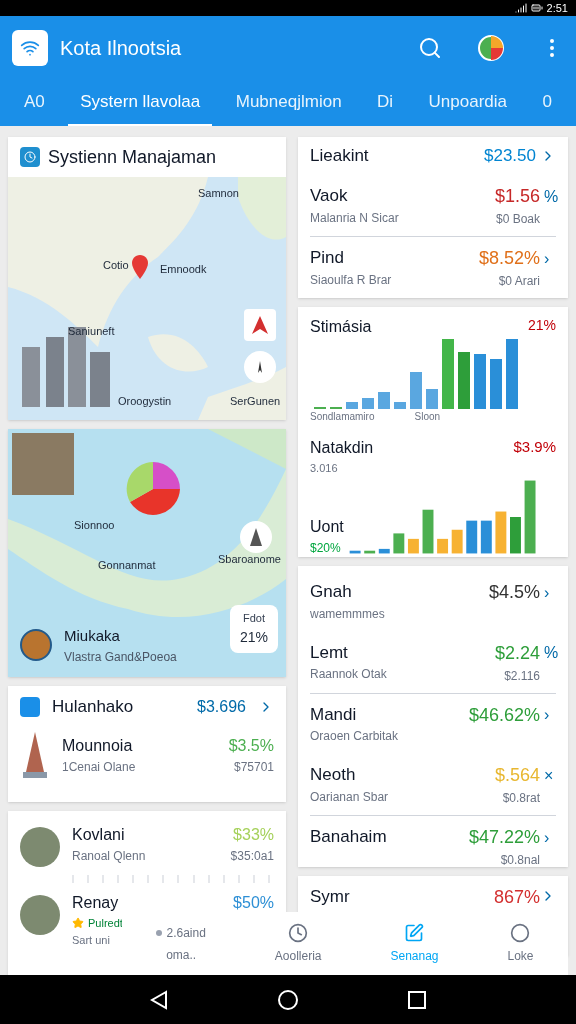 This screenshot has height=1024, width=576. I want to click on item-value: $50%, so click(253, 903).